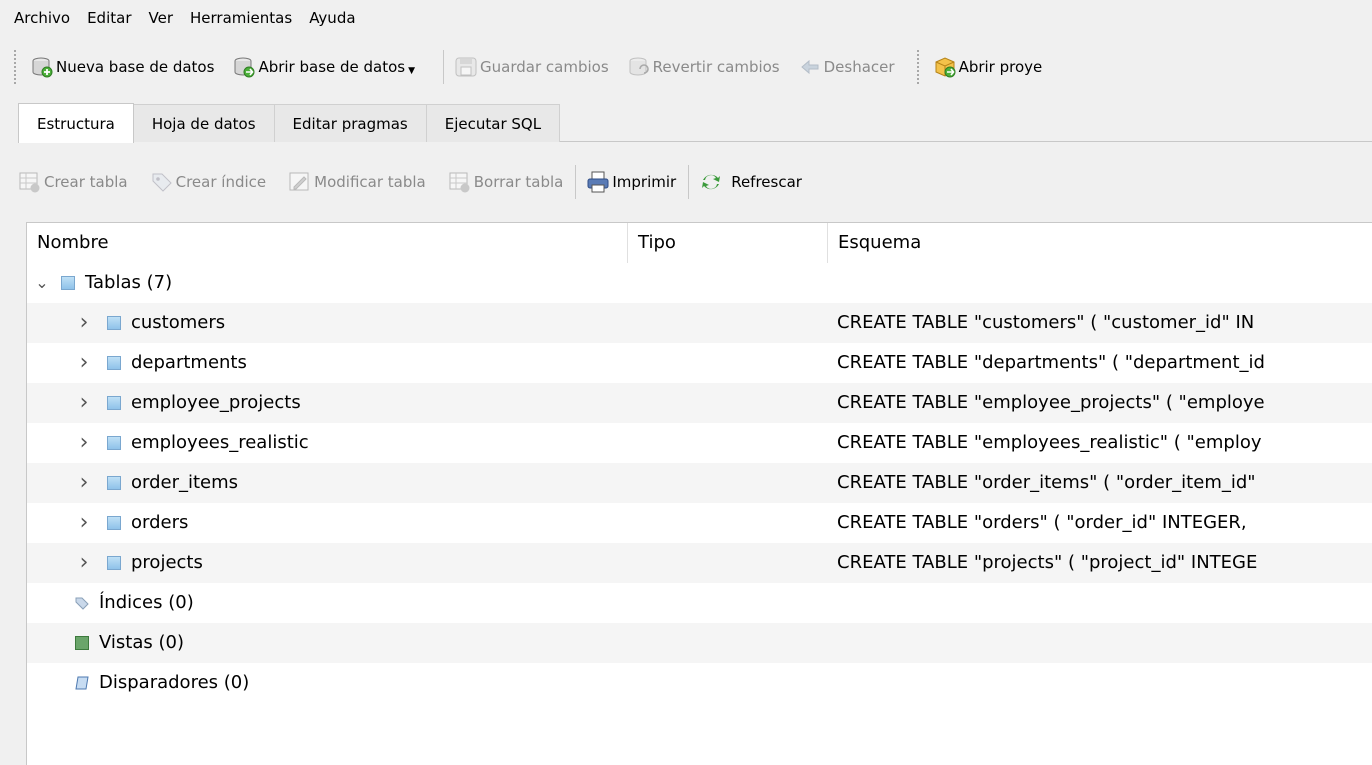  What do you see at coordinates (174, 682) in the screenshot?
I see `triggers-label: Disparadores (0)` at bounding box center [174, 682].